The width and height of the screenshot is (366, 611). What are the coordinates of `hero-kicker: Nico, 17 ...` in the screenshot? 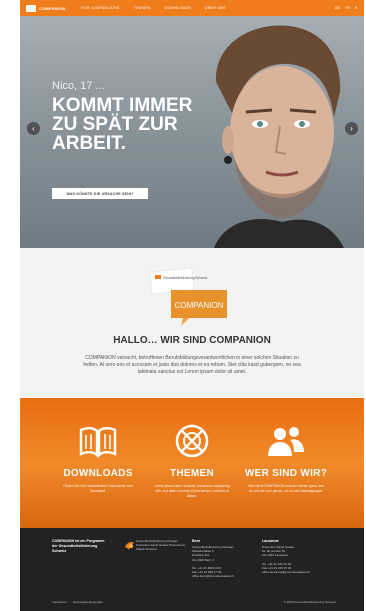 It's located at (78, 86).